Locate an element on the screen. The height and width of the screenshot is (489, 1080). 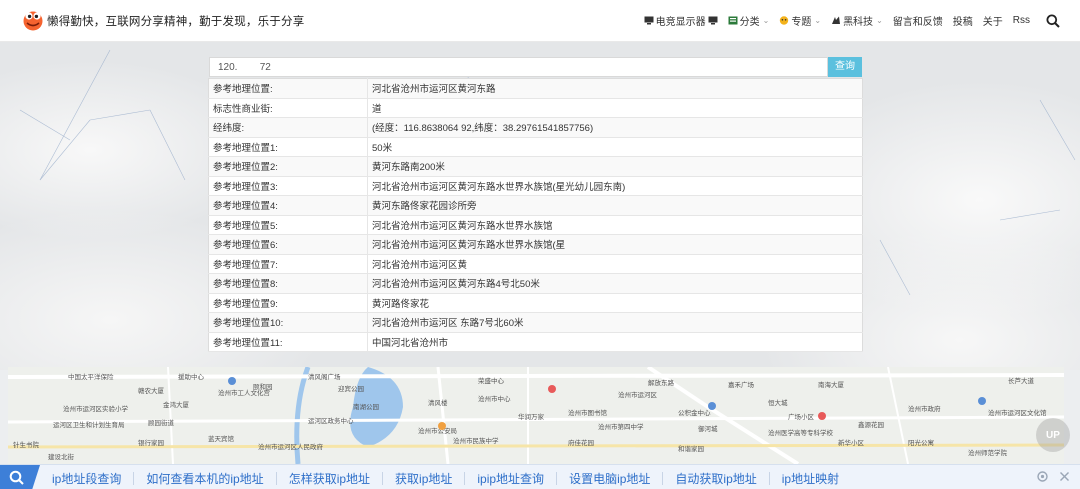
result-row: 参考地理位置: 河北省沧州市运河区黄河东路 is located at coordinates (535, 88).